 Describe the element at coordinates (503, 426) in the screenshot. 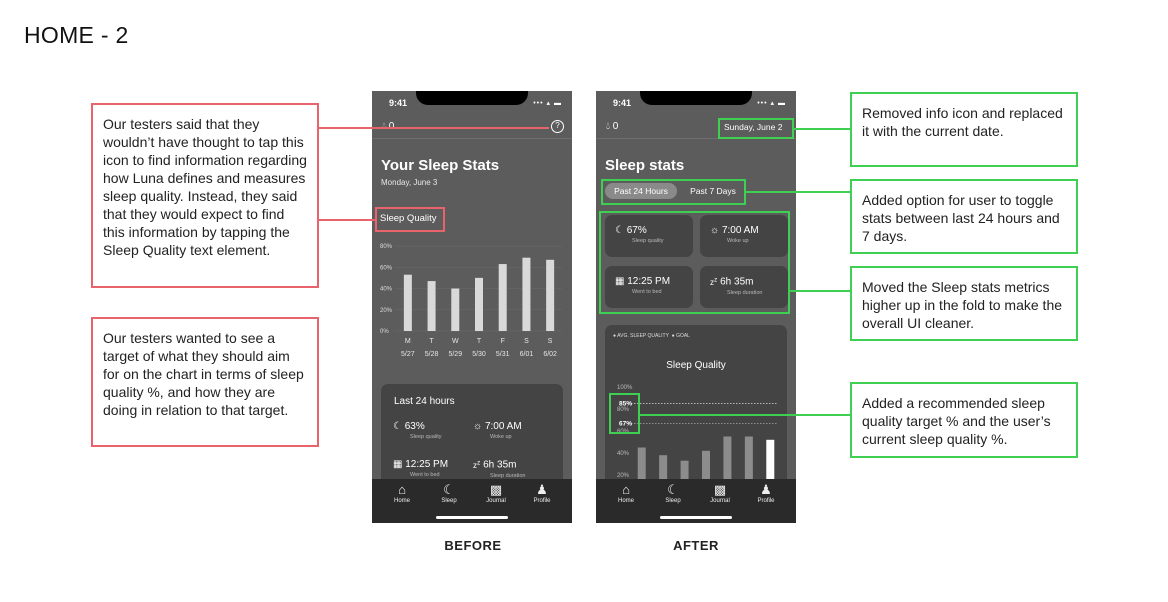

I see `metric-value: 7:00 AM` at that location.